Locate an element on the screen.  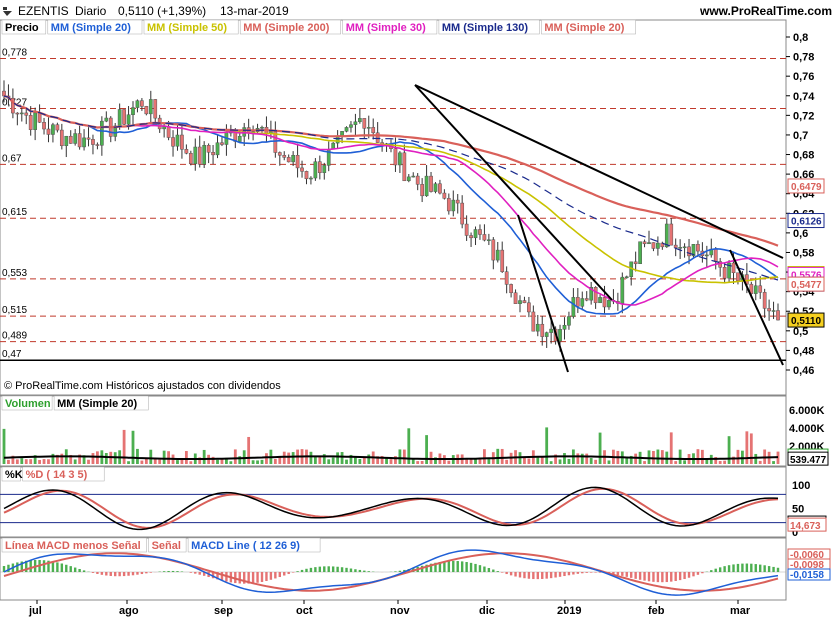
x-tick-label: feb is located at coordinates (656, 611).